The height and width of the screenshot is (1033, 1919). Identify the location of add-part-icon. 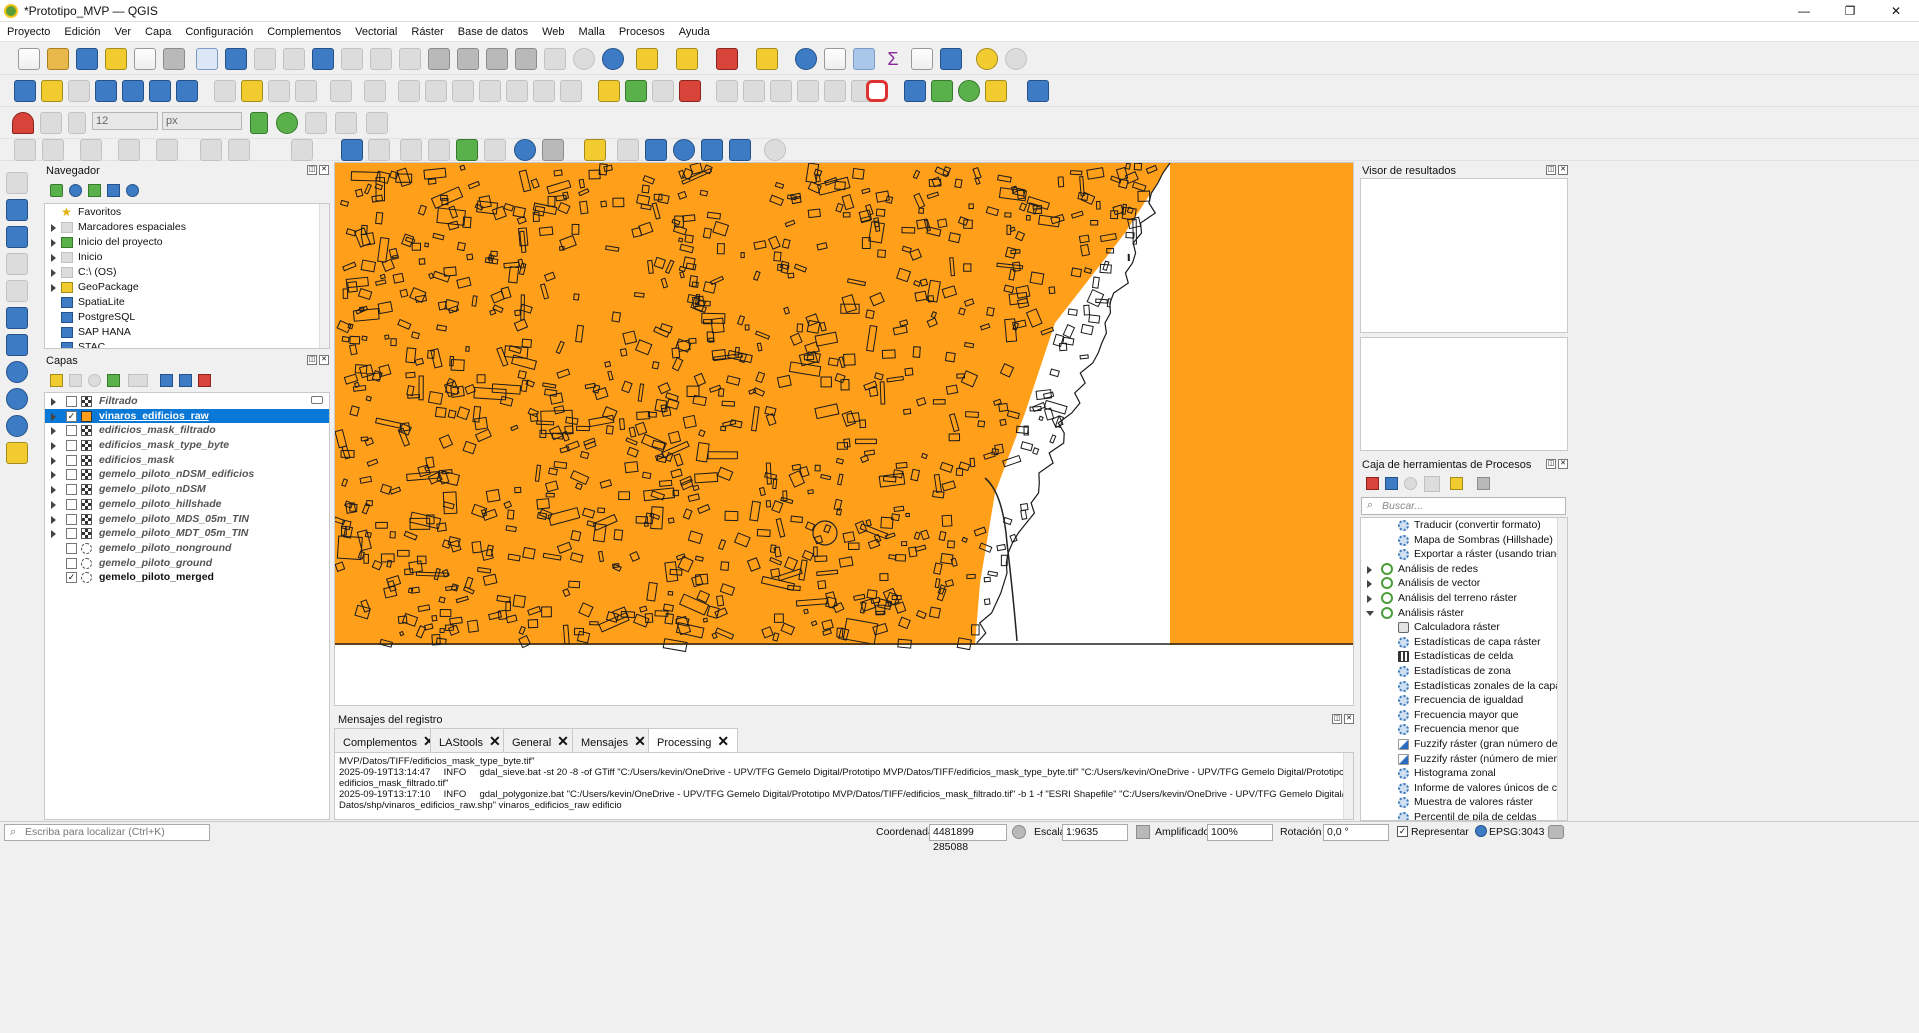
(53, 150).